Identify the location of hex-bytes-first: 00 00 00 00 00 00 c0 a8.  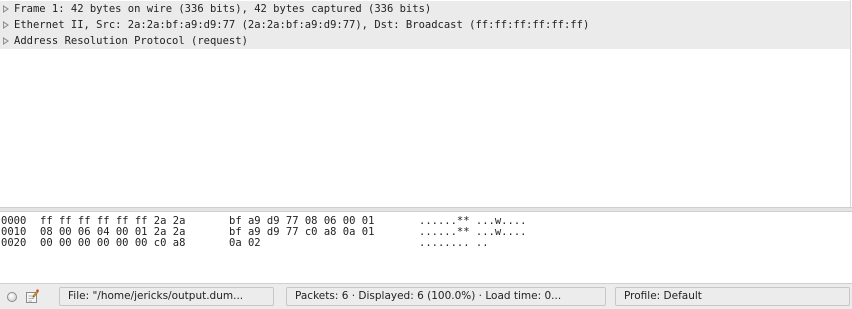
(113, 243).